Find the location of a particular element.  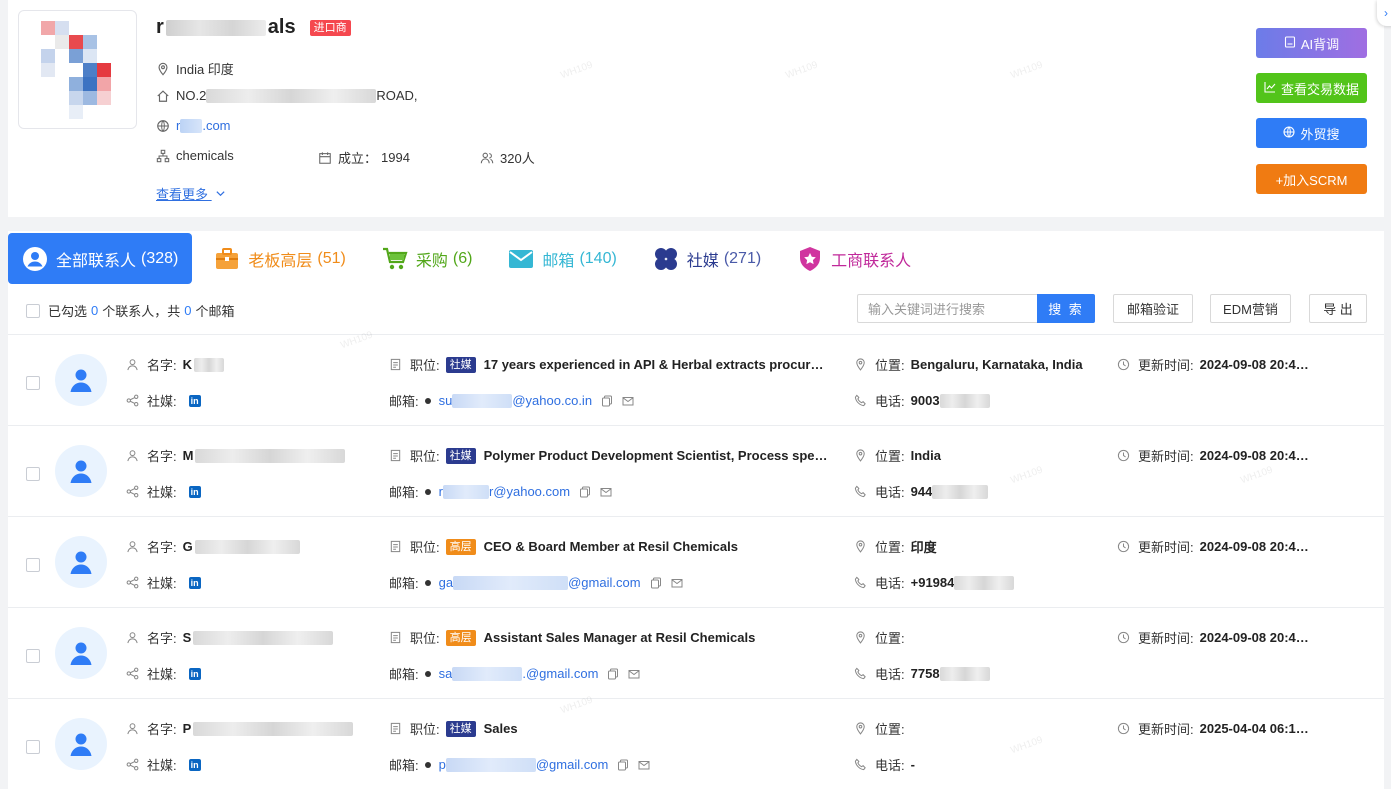

select-all-checkbox is located at coordinates (33, 310).